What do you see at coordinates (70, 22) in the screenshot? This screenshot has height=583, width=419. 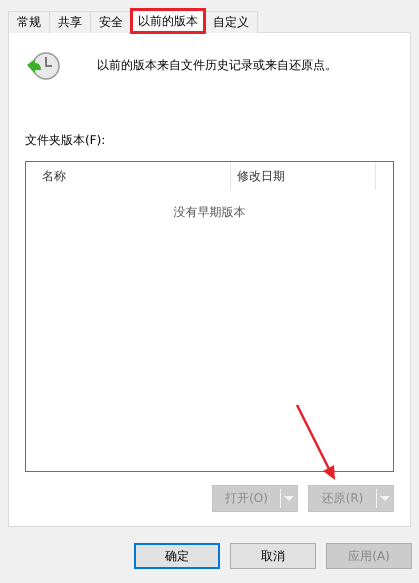 I see `tab: 共享` at bounding box center [70, 22].